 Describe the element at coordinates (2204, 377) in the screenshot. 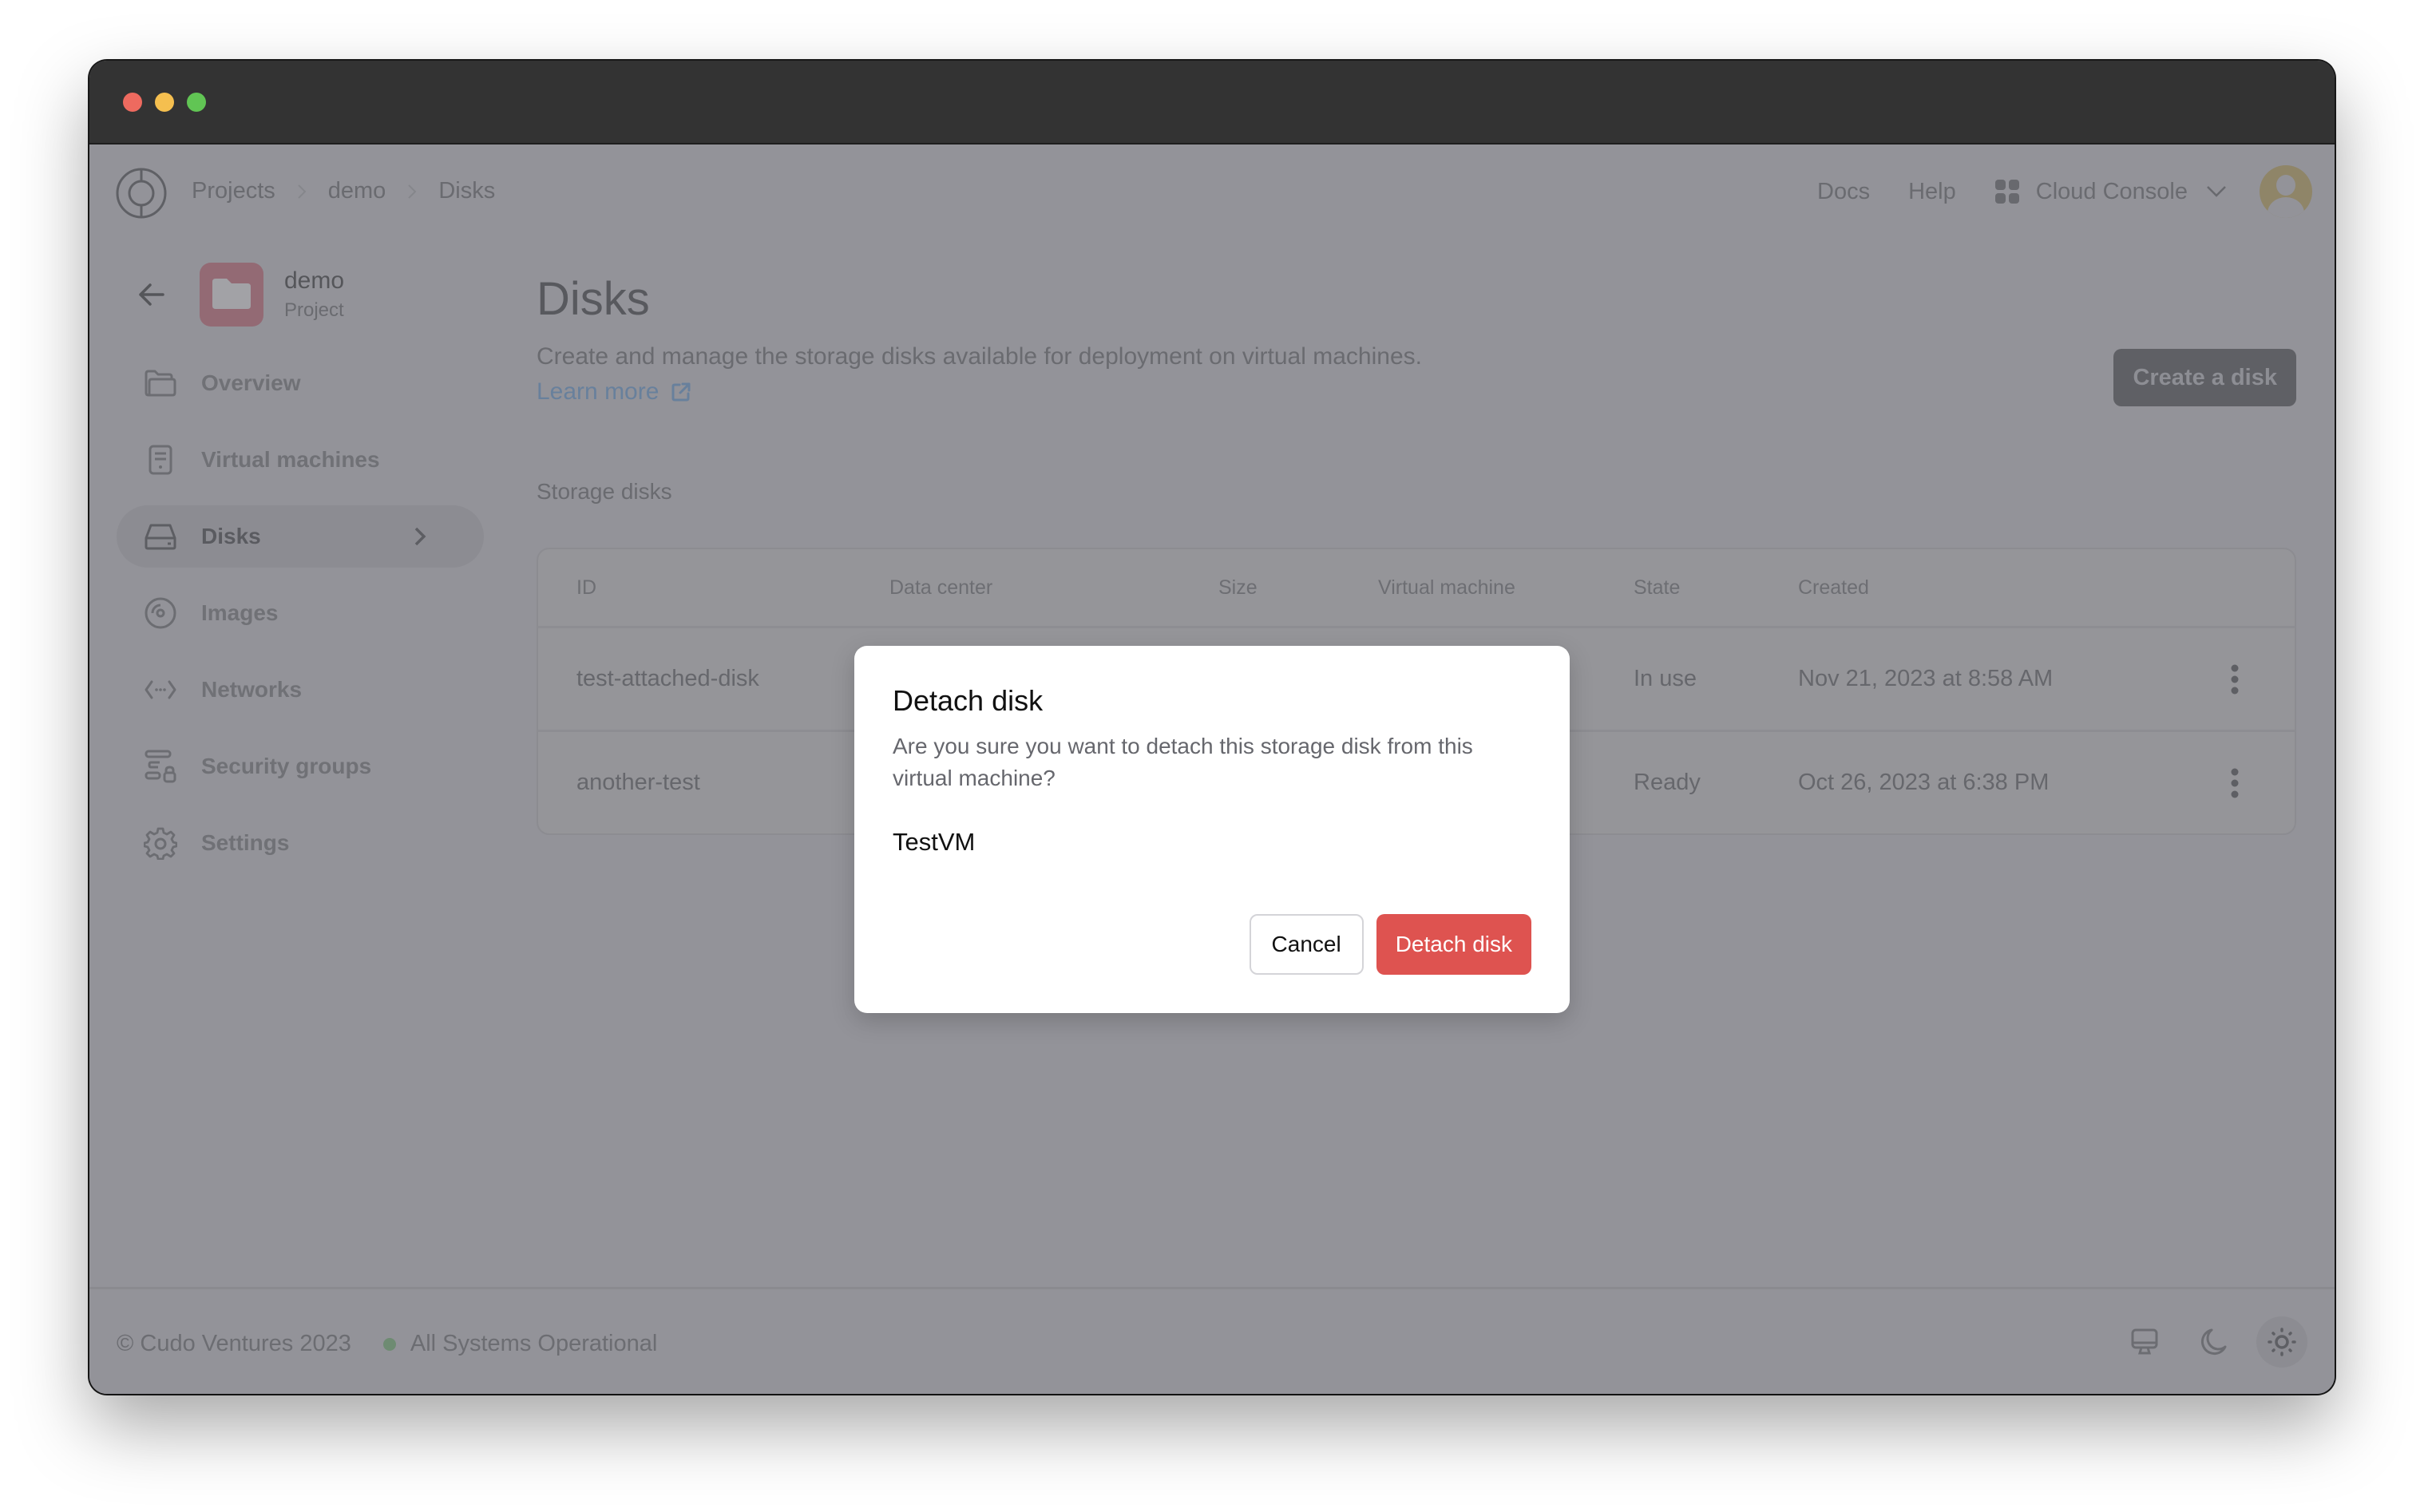

I see `create-disk-button: Create a disk` at that location.